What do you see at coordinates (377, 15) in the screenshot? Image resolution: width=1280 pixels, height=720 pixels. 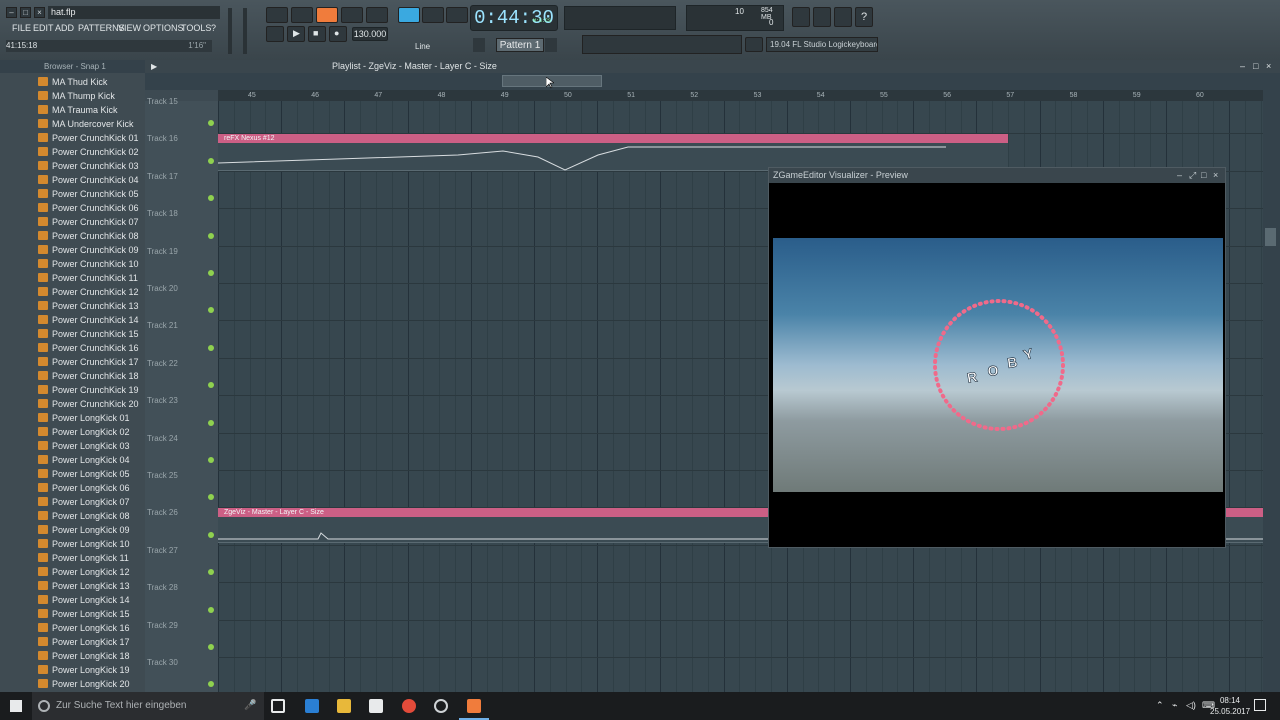 I see `loop-record-button` at bounding box center [377, 15].